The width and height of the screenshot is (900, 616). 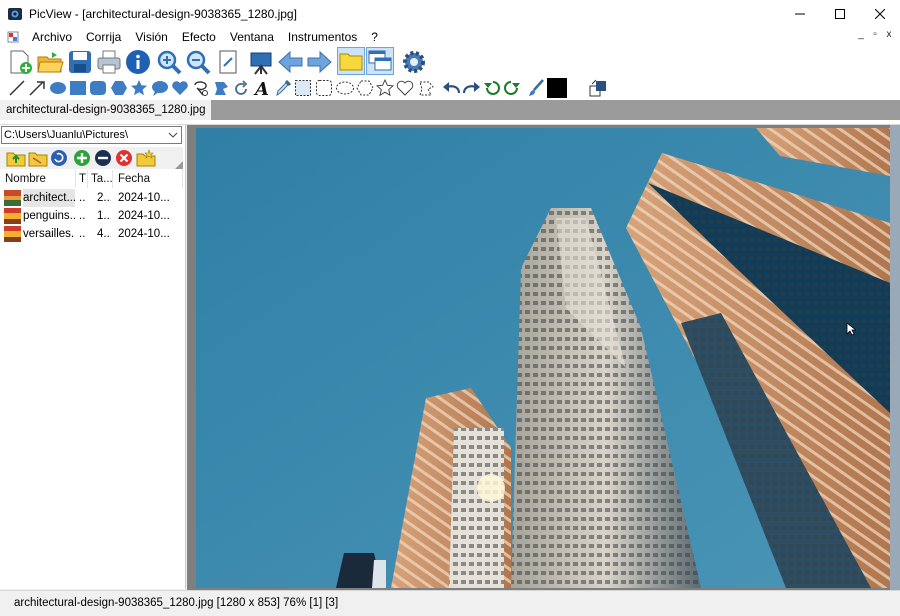 I want to click on mdi-restore-button: ▫, so click(x=875, y=34).